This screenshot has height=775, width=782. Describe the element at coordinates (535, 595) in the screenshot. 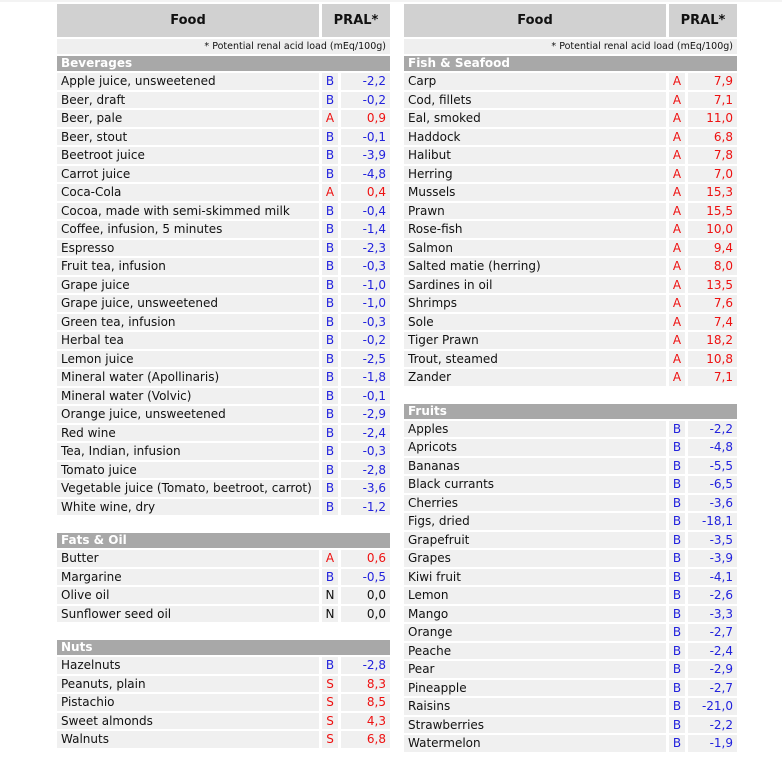

I see `food-name: Lemon` at that location.